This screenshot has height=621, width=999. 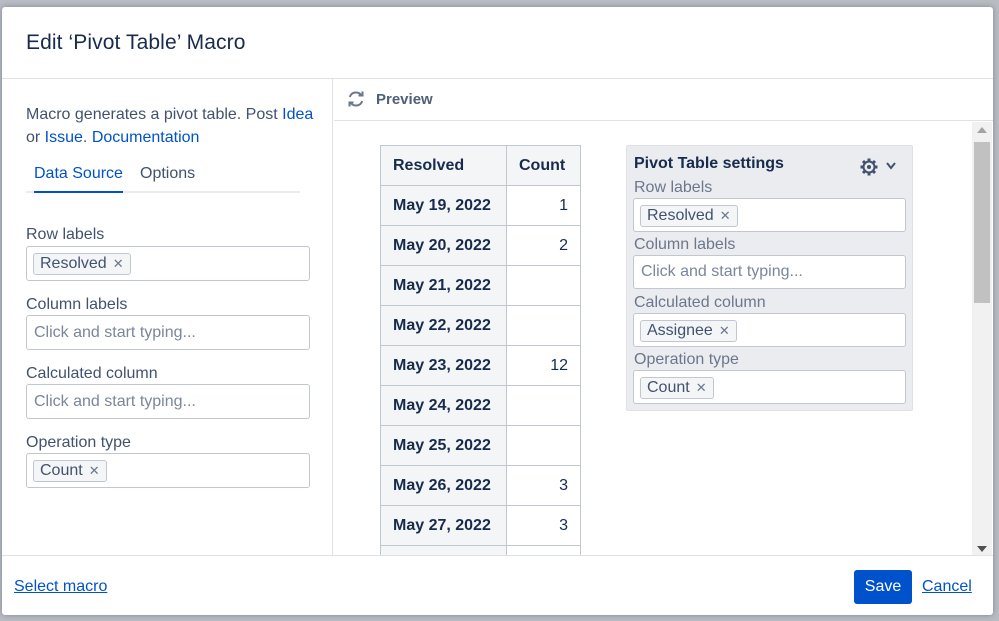 I want to click on preview-bar: Preview, so click(x=663, y=100).